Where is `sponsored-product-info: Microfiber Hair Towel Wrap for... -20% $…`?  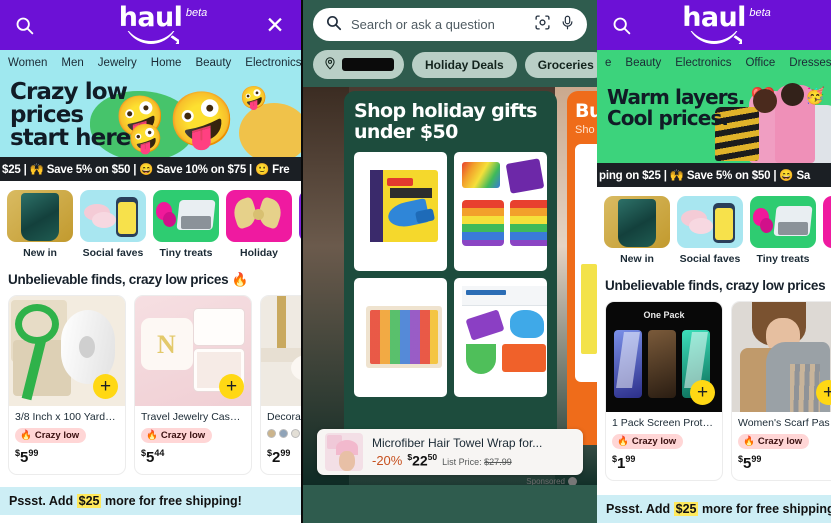 sponsored-product-info: Microfiber Hair Towel Wrap for... -20% $… is located at coordinates (473, 452).